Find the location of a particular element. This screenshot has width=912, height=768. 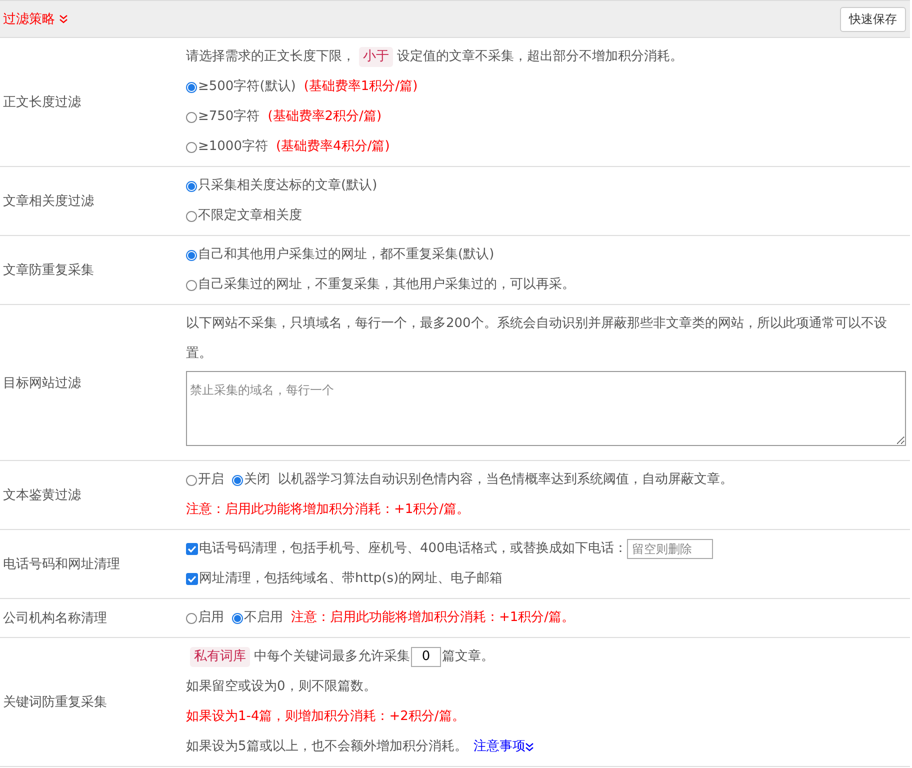

warning-text: (基础费率1积分/篇) is located at coordinates (361, 87).